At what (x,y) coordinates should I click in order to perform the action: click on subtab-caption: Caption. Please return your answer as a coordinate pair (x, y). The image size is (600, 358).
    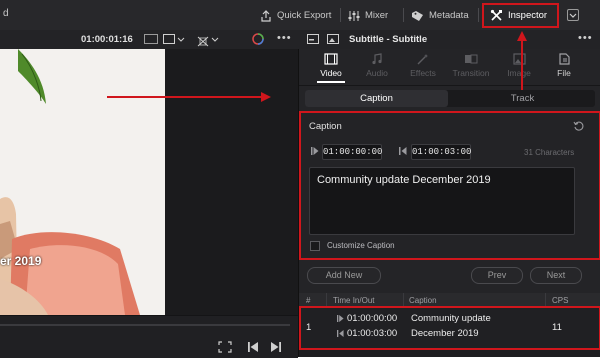
    Looking at the image, I should click on (376, 98).